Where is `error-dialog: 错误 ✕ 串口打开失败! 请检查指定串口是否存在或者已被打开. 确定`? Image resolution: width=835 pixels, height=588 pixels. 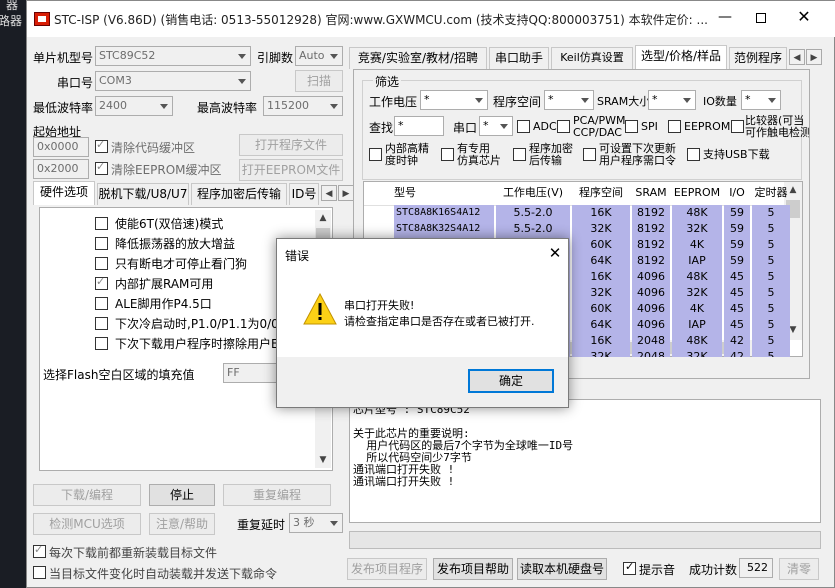
error-dialog: 错误 ✕ 串口打开失败! 请检查指定串口是否存在或者已被打开. 确定 is located at coordinates (422, 323).